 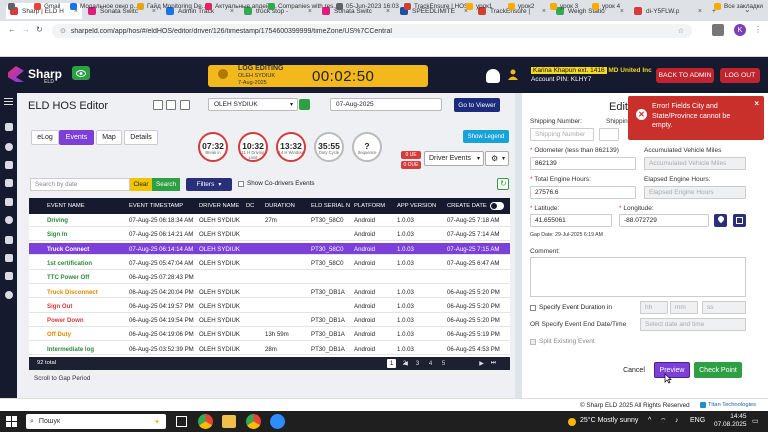 I want to click on chrome-profile-icon, so click(x=253, y=421).